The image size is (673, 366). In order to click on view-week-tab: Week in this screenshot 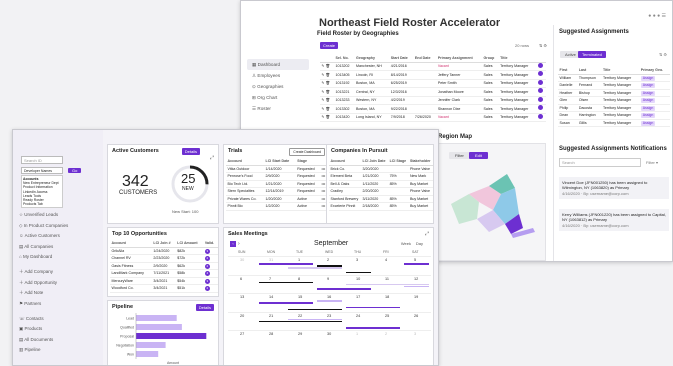, I will do `click(406, 243)`.